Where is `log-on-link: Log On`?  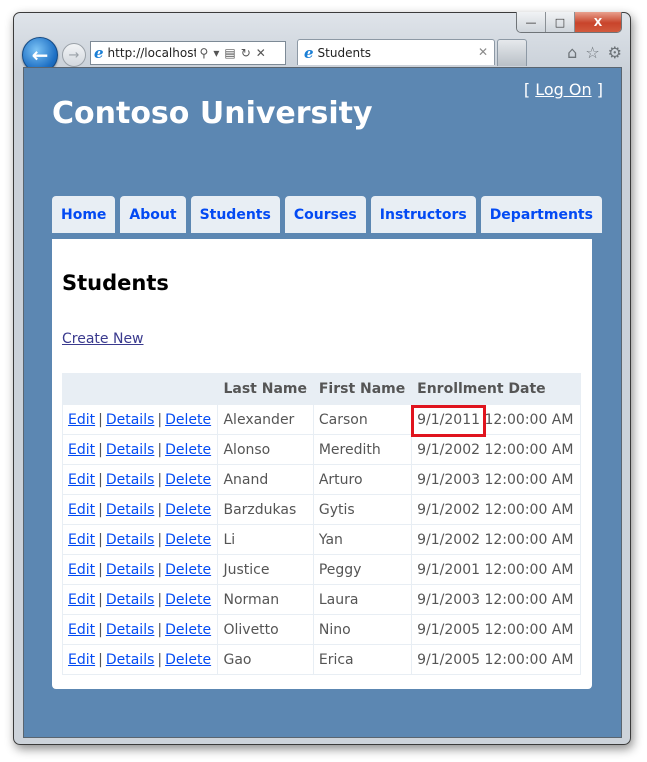
log-on-link: Log On is located at coordinates (563, 89).